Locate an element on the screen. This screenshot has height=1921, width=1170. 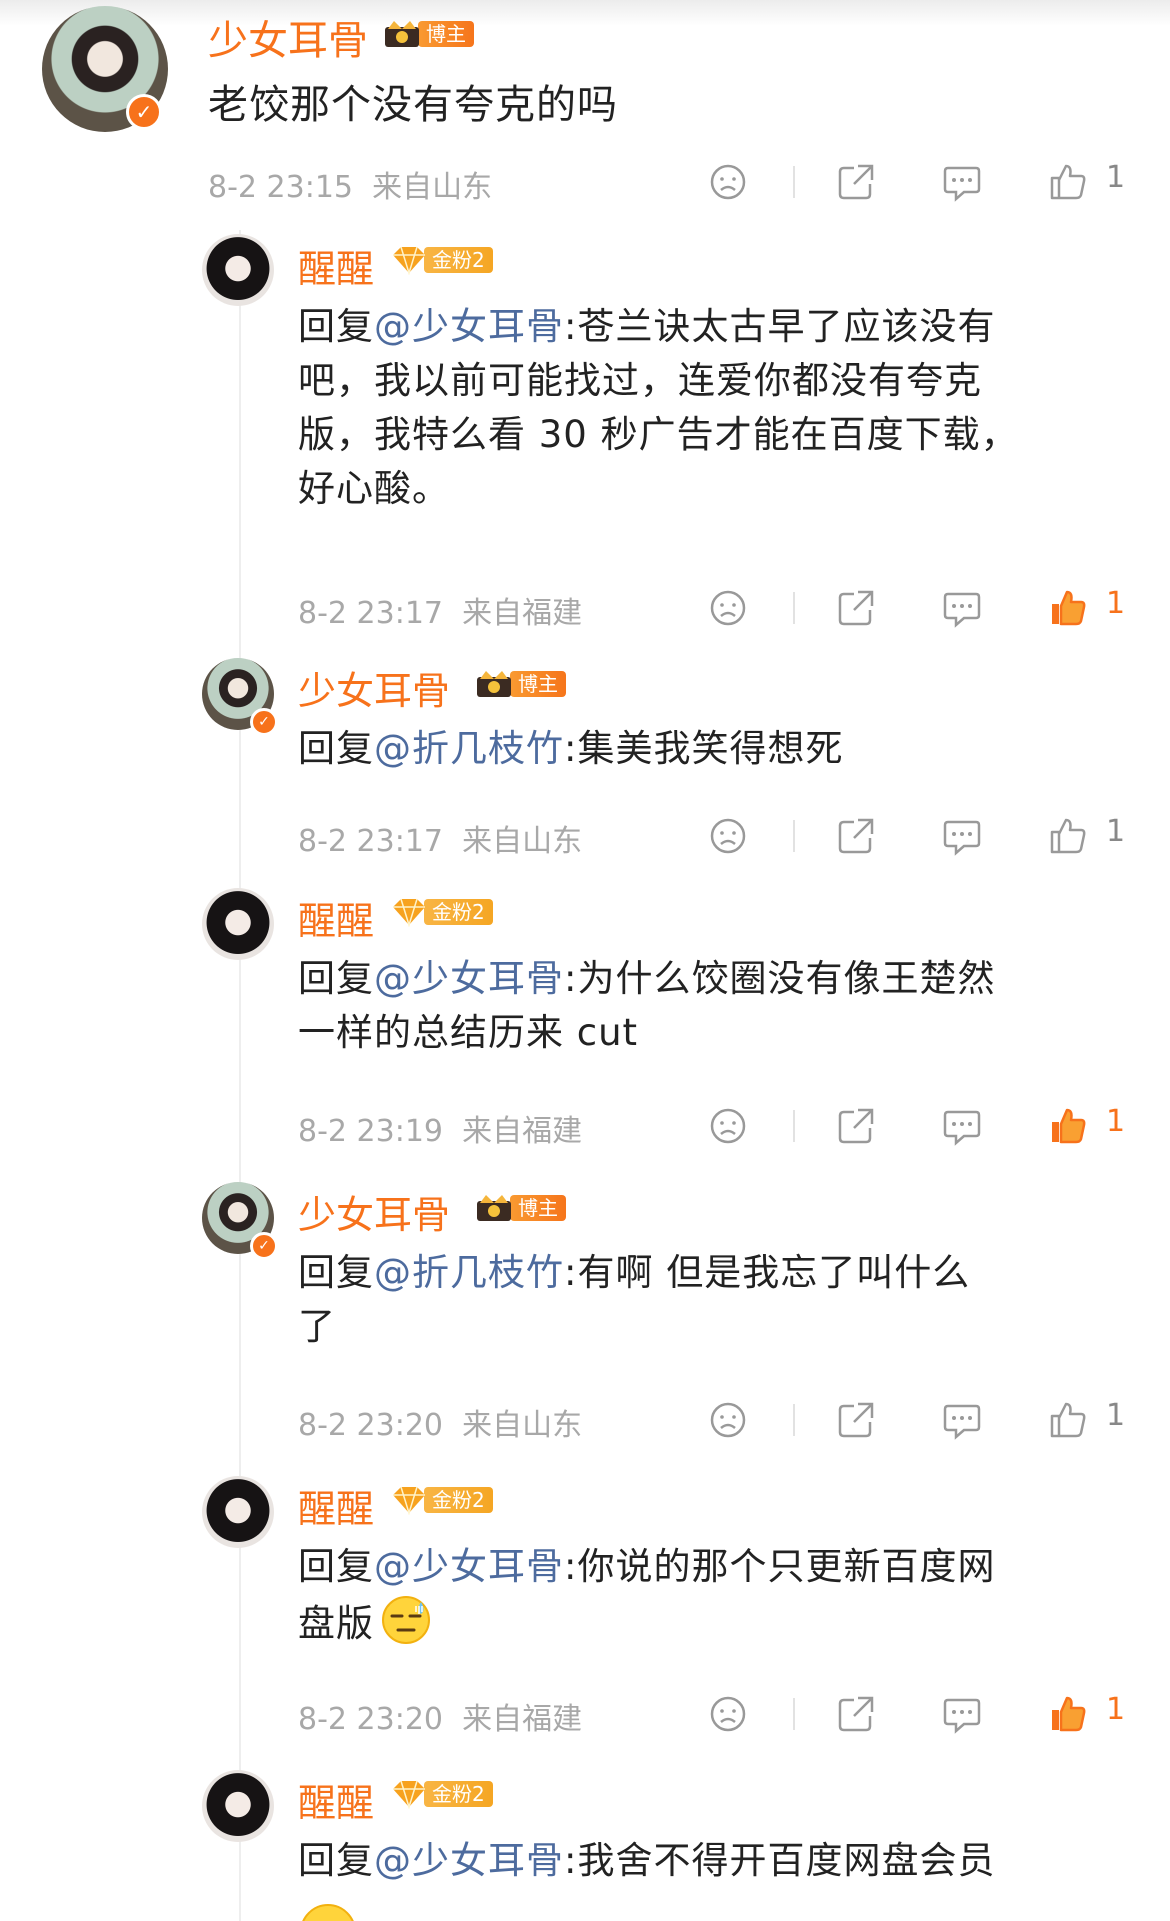
timestamp: 8-2 23:19 is located at coordinates (370, 1131).